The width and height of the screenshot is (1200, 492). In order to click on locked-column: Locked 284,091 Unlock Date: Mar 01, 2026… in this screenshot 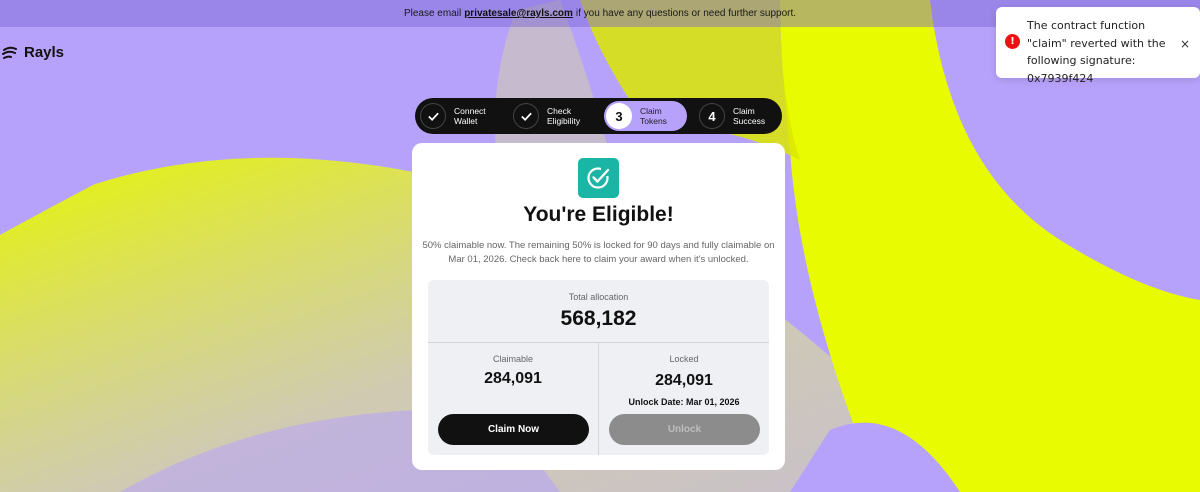, I will do `click(684, 399)`.